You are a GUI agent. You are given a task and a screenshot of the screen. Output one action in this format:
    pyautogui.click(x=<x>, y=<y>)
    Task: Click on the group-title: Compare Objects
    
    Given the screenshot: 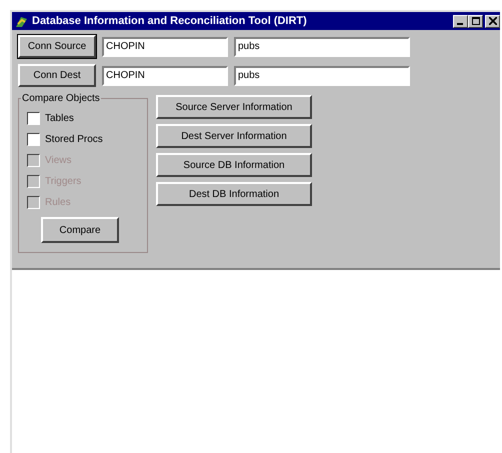 What is the action you would take?
    pyautogui.click(x=61, y=98)
    